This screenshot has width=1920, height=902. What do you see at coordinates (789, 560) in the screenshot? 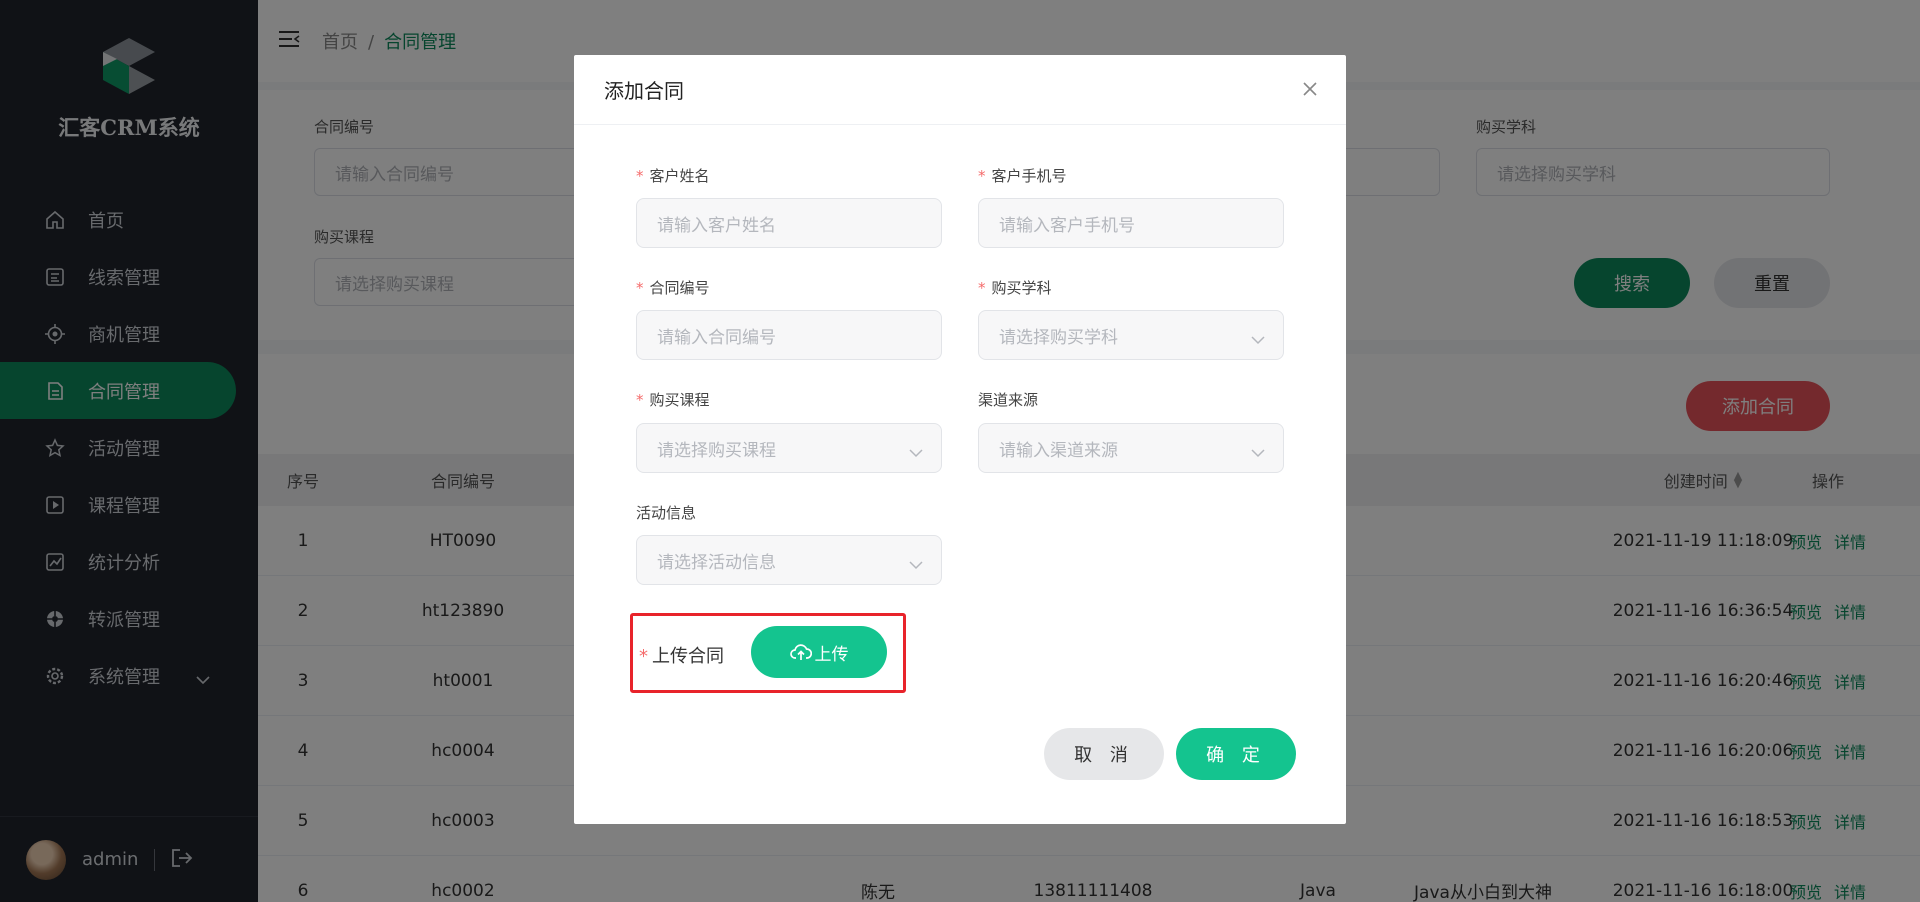
I see `activity-select: 请选择活动信息` at bounding box center [789, 560].